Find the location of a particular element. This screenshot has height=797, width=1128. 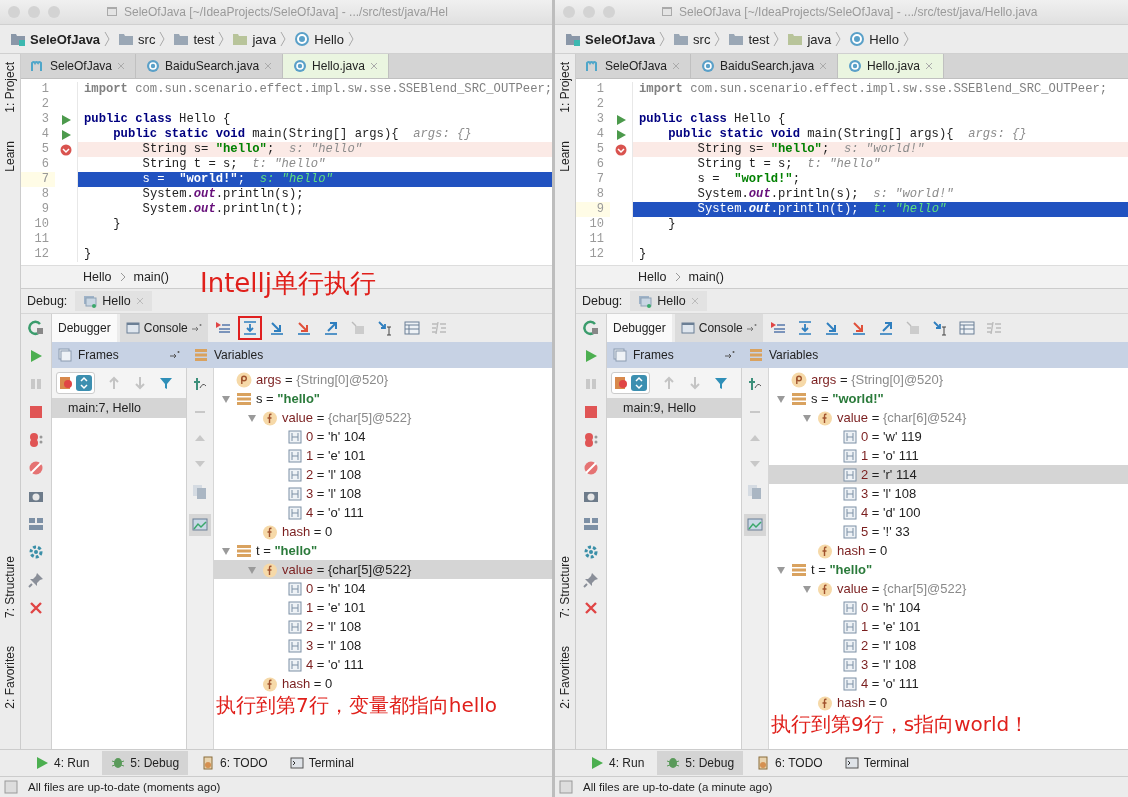

variable-row: 4 = 'o' 111 is located at coordinates (948, 683).